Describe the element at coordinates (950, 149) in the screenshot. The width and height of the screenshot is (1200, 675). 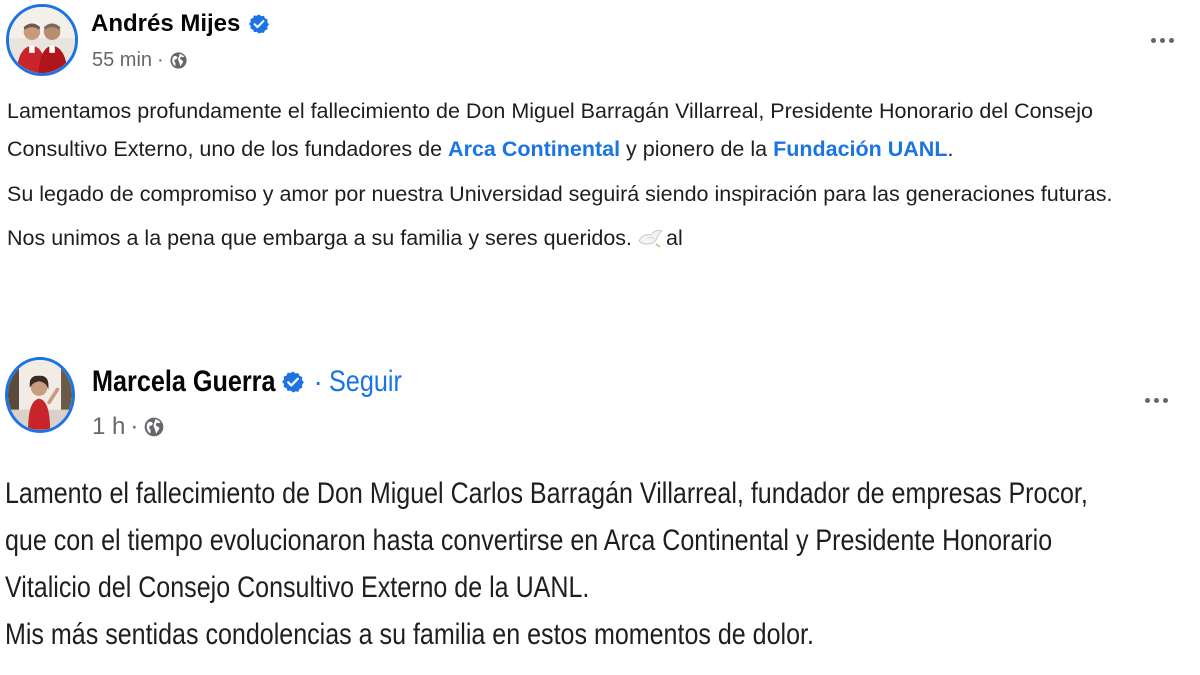
I see `paragraph-text: .` at that location.